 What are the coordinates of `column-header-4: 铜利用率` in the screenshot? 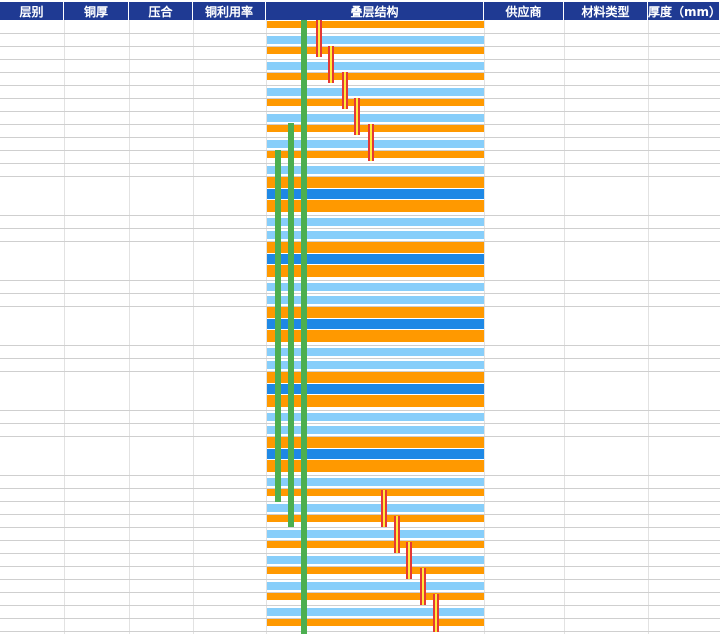 It's located at (229, 11).